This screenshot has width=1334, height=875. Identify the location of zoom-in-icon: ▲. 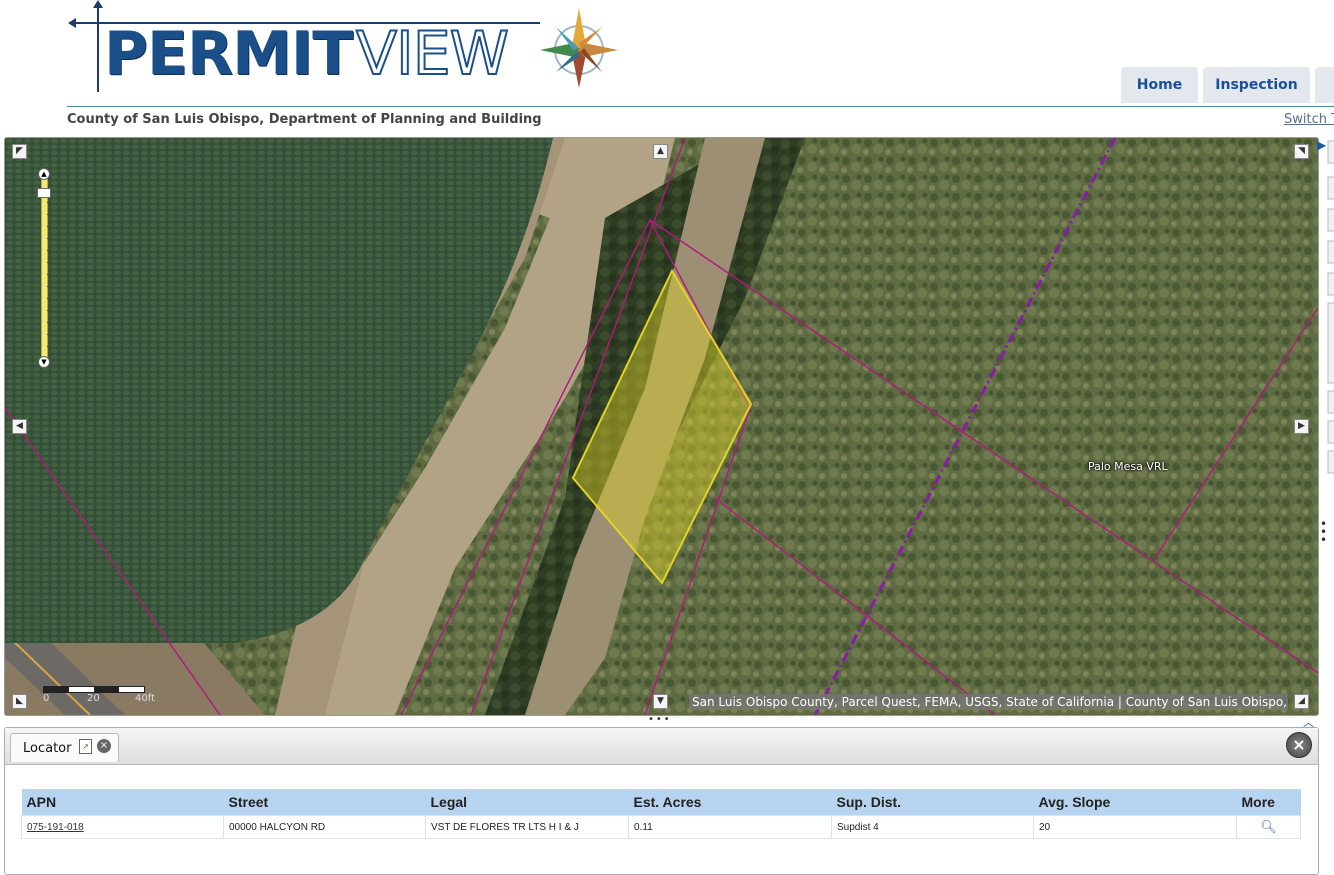
(44, 174).